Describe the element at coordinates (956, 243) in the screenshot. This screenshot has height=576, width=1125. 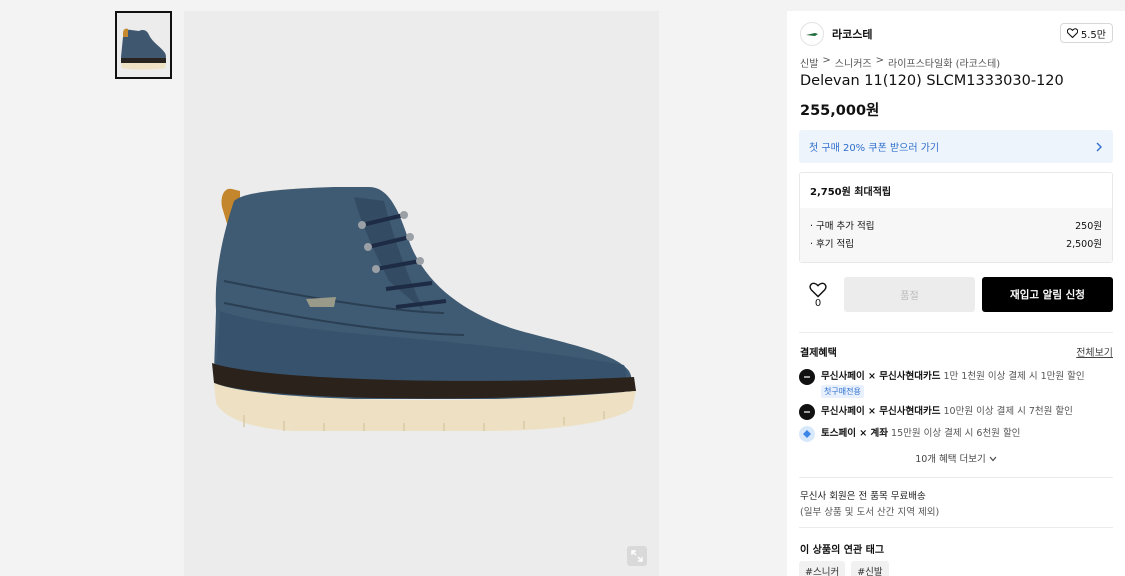
I see `points-row: · 후기 적립 2,500원` at that location.